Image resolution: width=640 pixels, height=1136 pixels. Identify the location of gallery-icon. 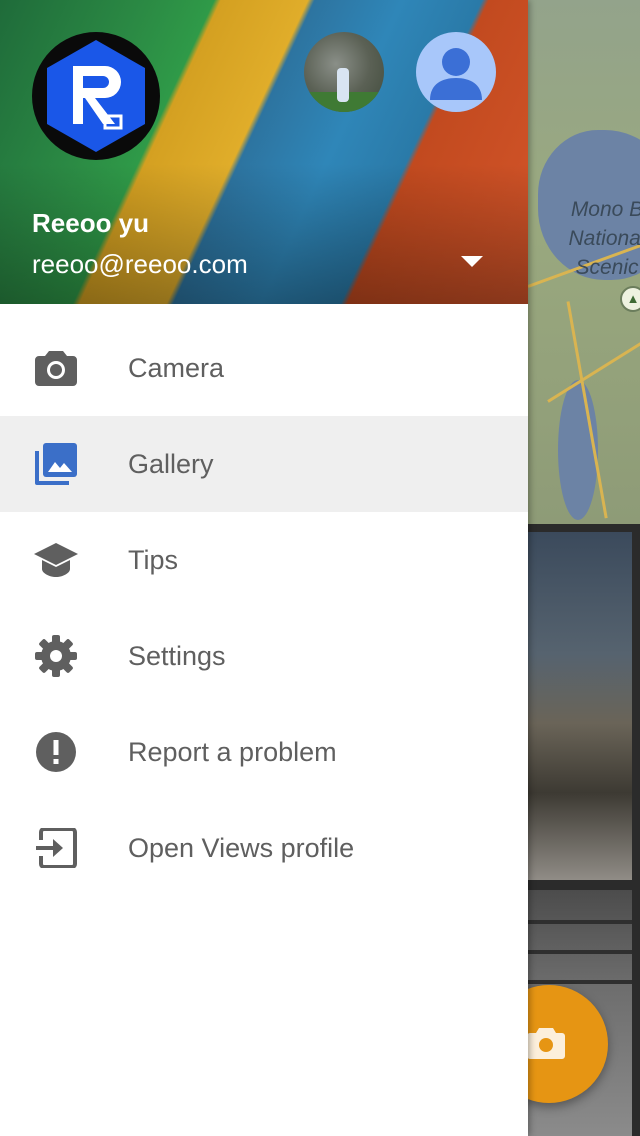
(56, 464).